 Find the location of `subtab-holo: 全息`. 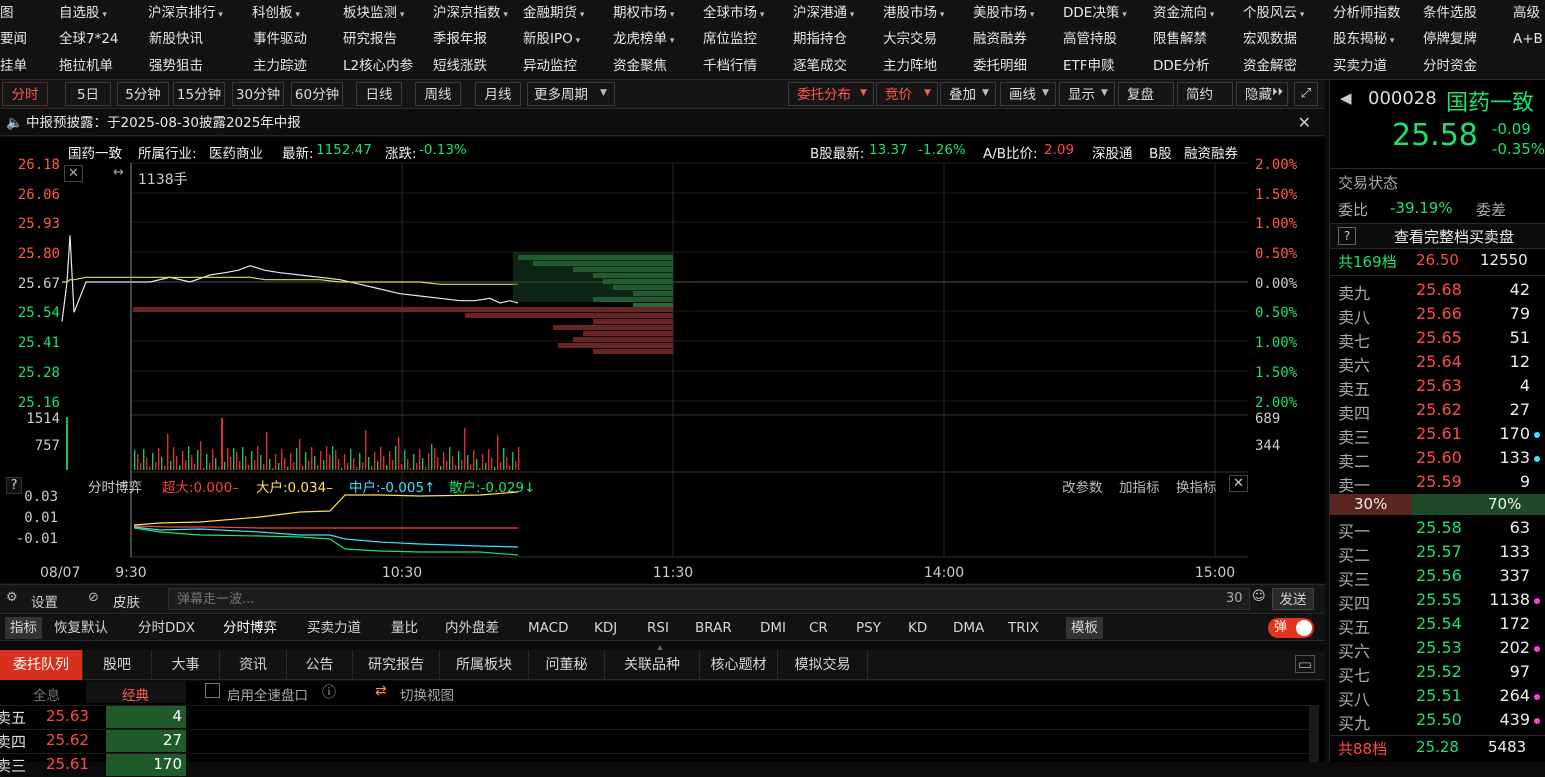

subtab-holo: 全息 is located at coordinates (46, 694).